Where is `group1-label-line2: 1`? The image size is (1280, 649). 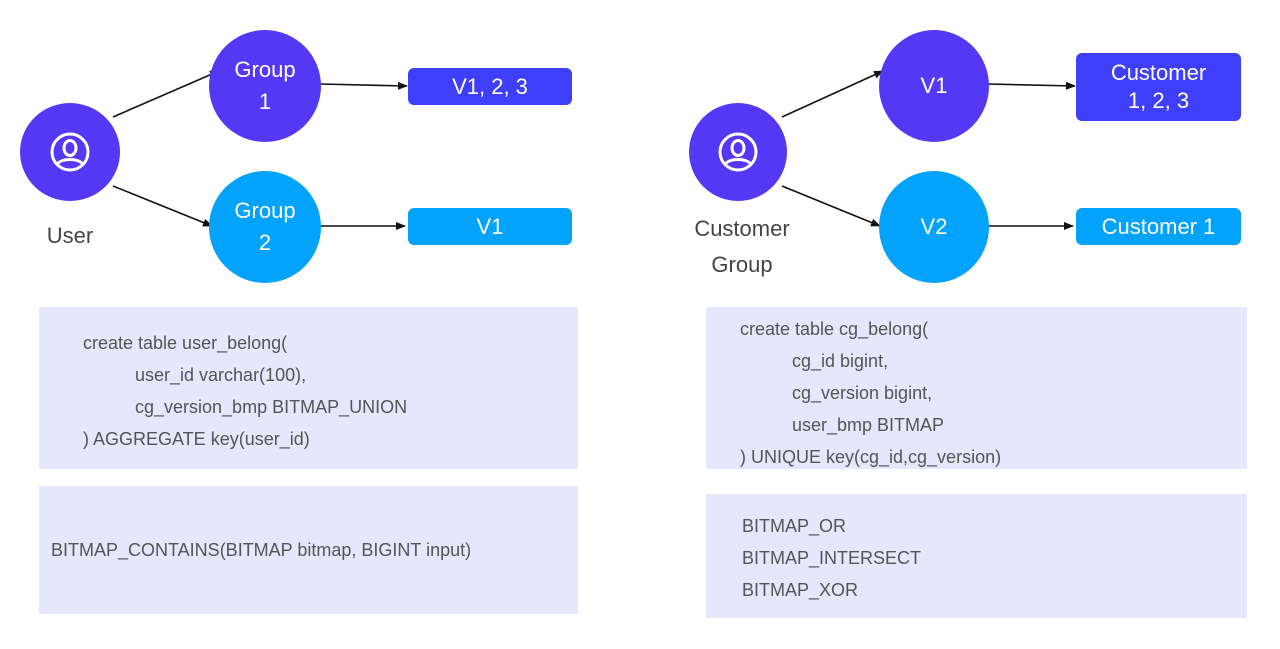
group1-label-line2: 1 is located at coordinates (265, 101).